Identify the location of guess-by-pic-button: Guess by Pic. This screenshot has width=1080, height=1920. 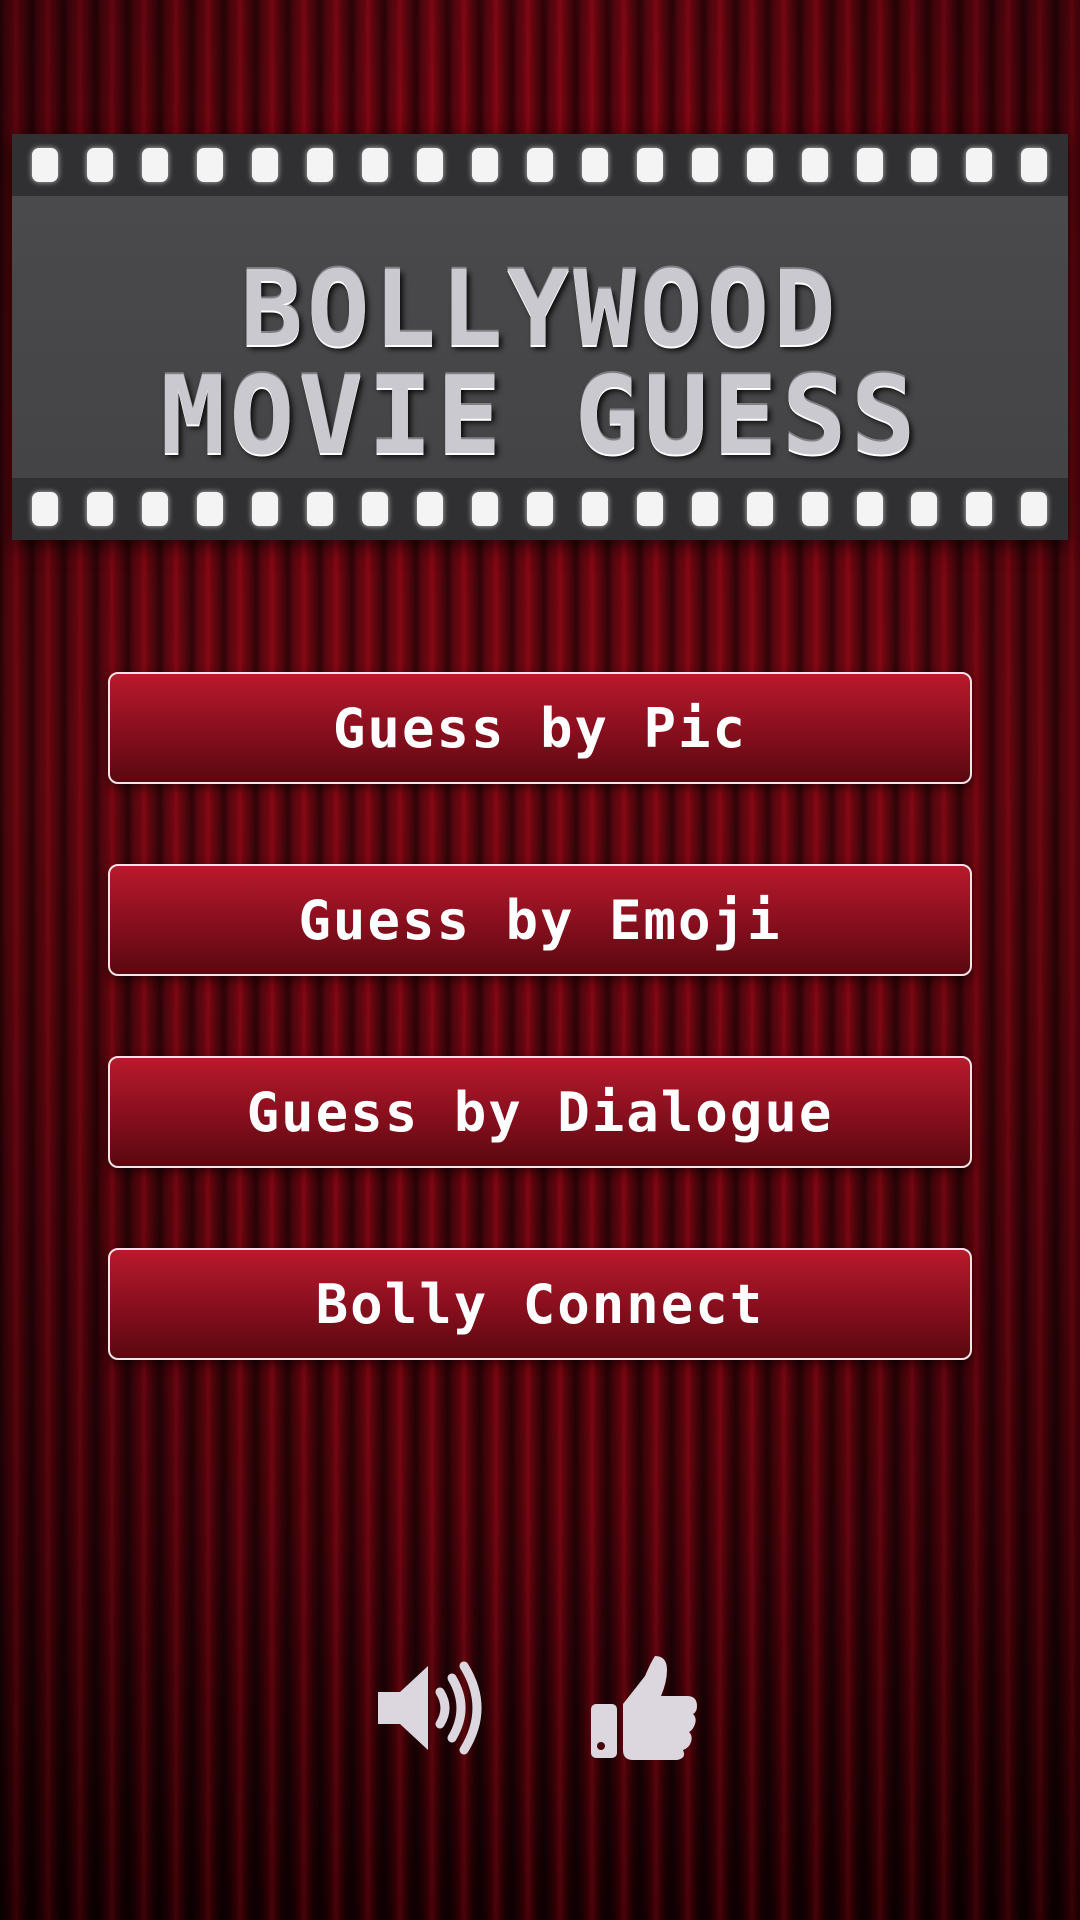
(540, 728).